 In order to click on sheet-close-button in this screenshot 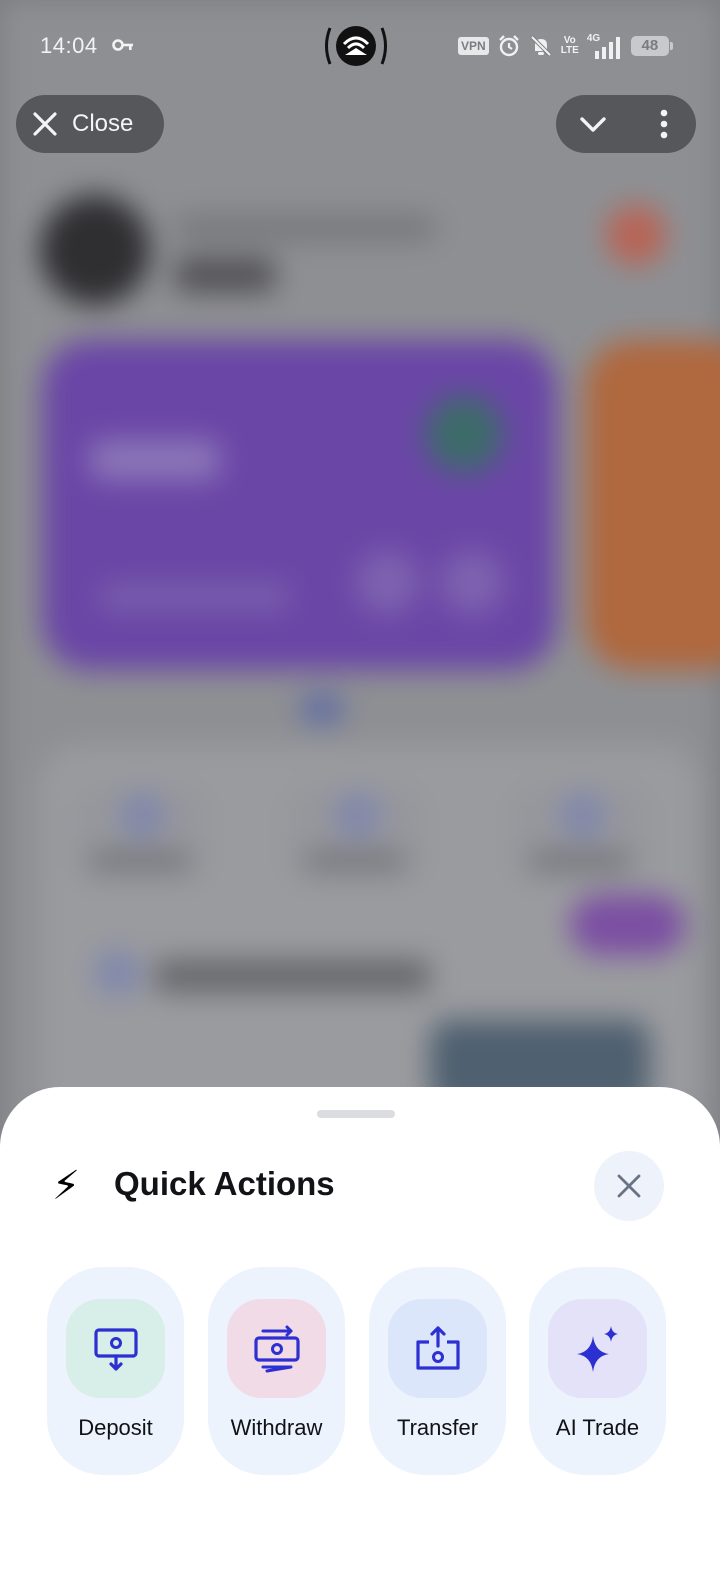, I will do `click(629, 1186)`.